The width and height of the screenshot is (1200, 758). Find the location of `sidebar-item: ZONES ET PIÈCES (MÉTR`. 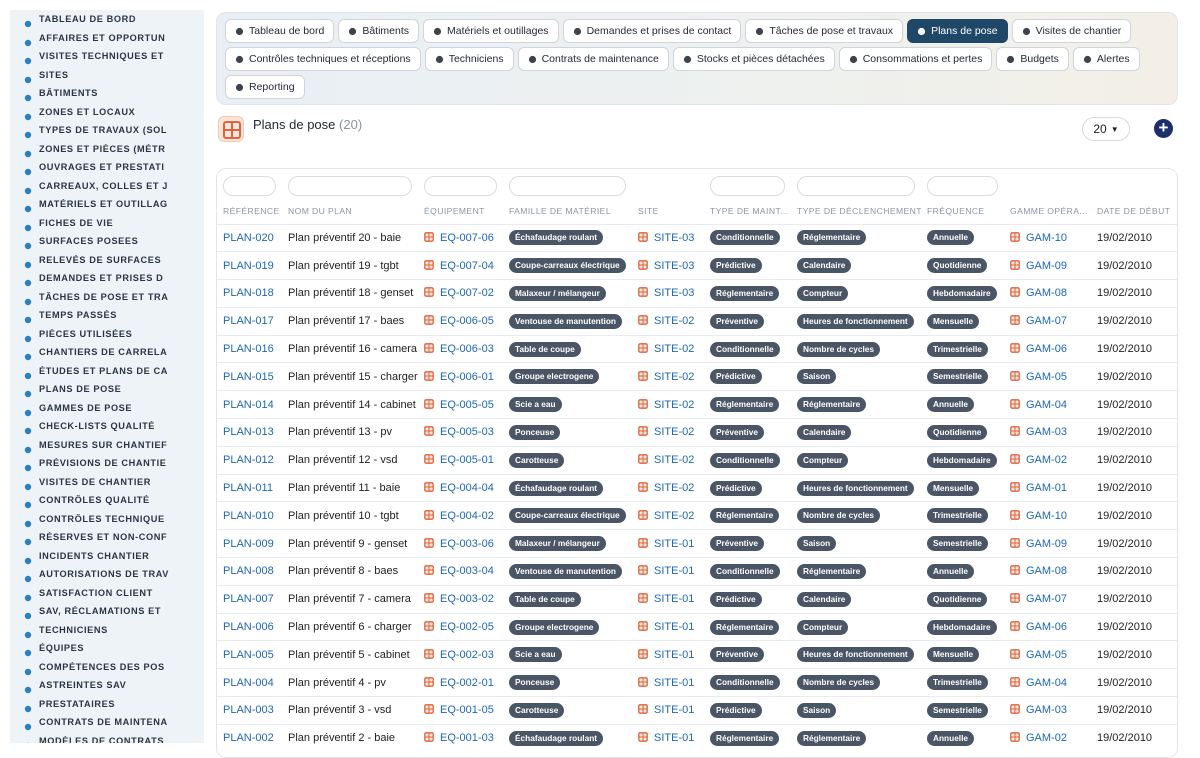

sidebar-item: ZONES ET PIÈCES (MÉTR is located at coordinates (107, 149).